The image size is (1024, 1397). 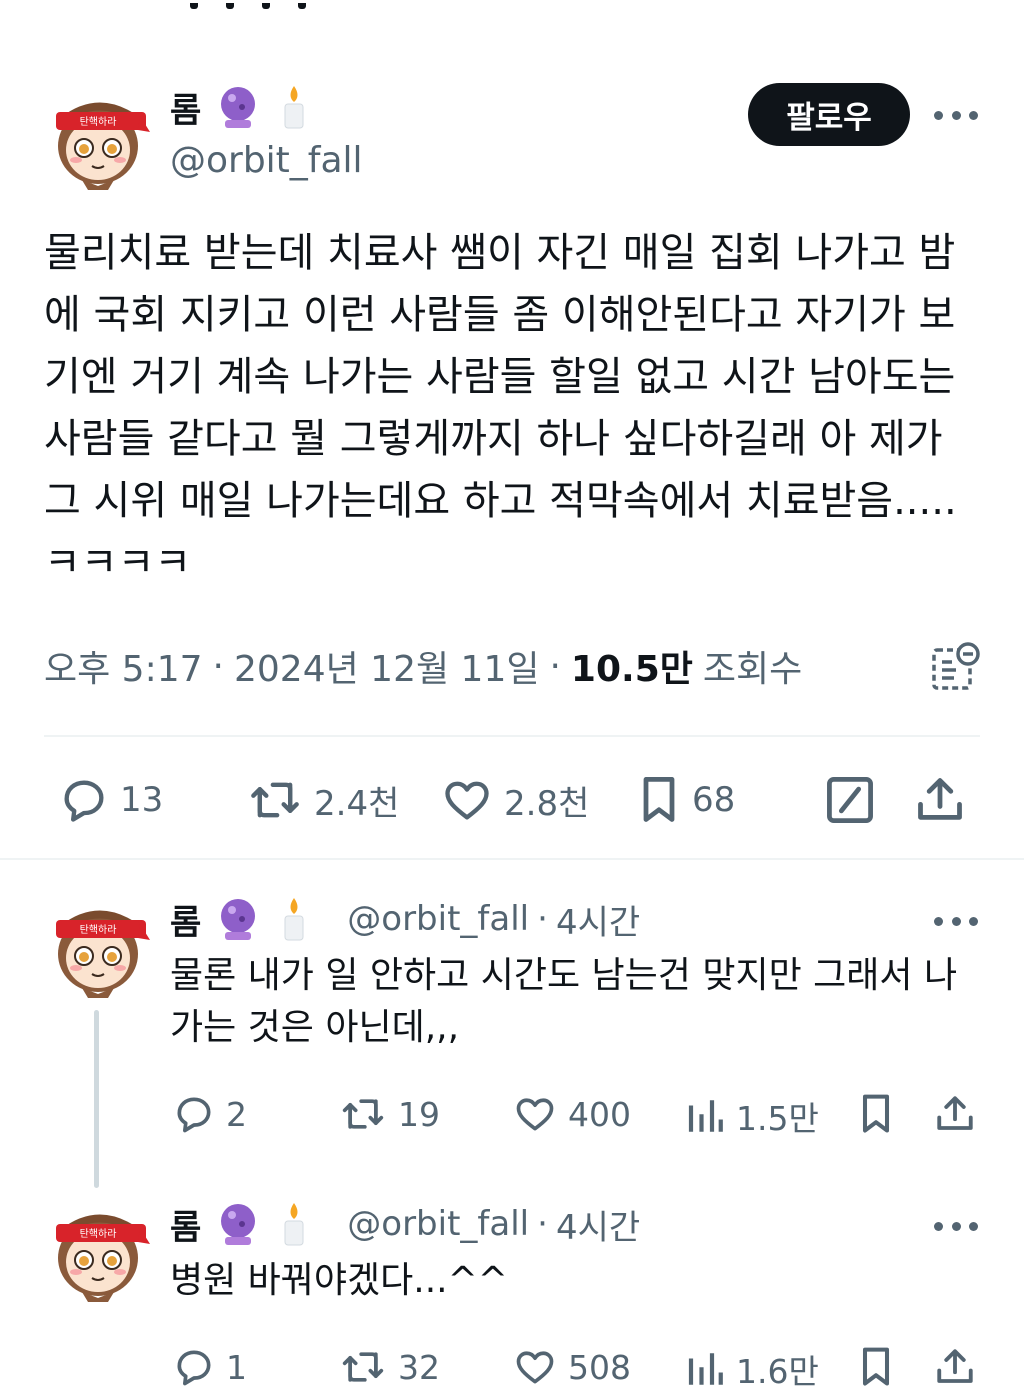 I want to click on retweet-button: 19, so click(x=389, y=1114).